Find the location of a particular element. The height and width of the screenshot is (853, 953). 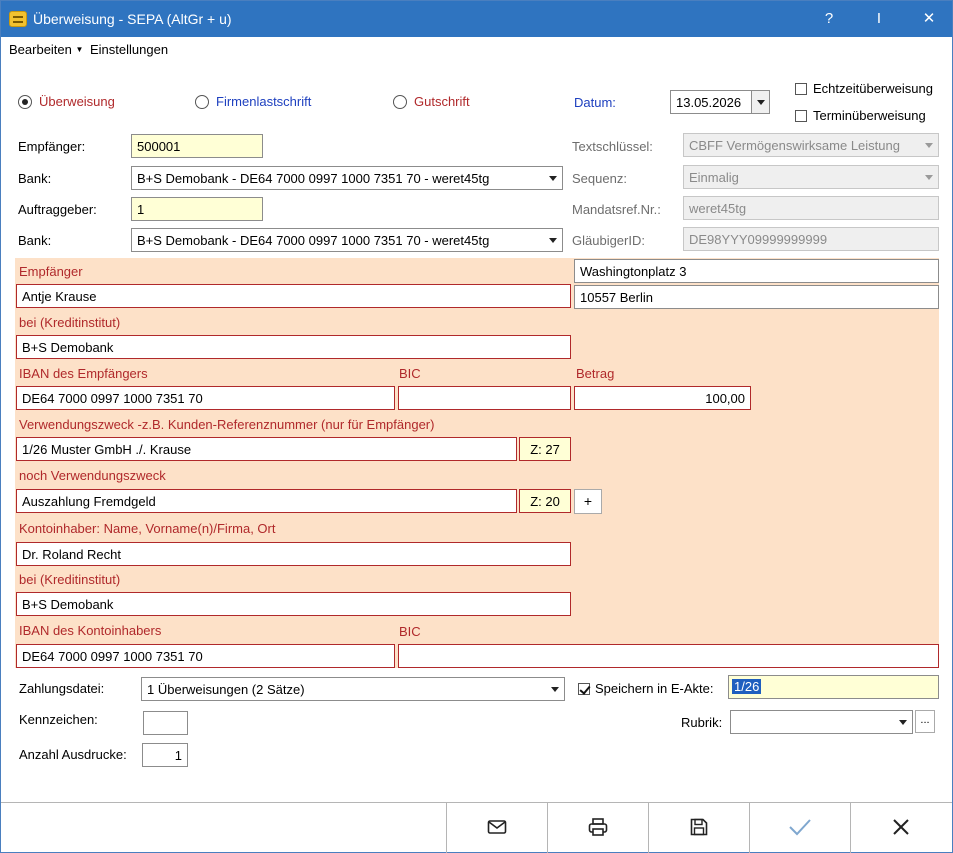

amount-label: Betrag is located at coordinates (595, 373).